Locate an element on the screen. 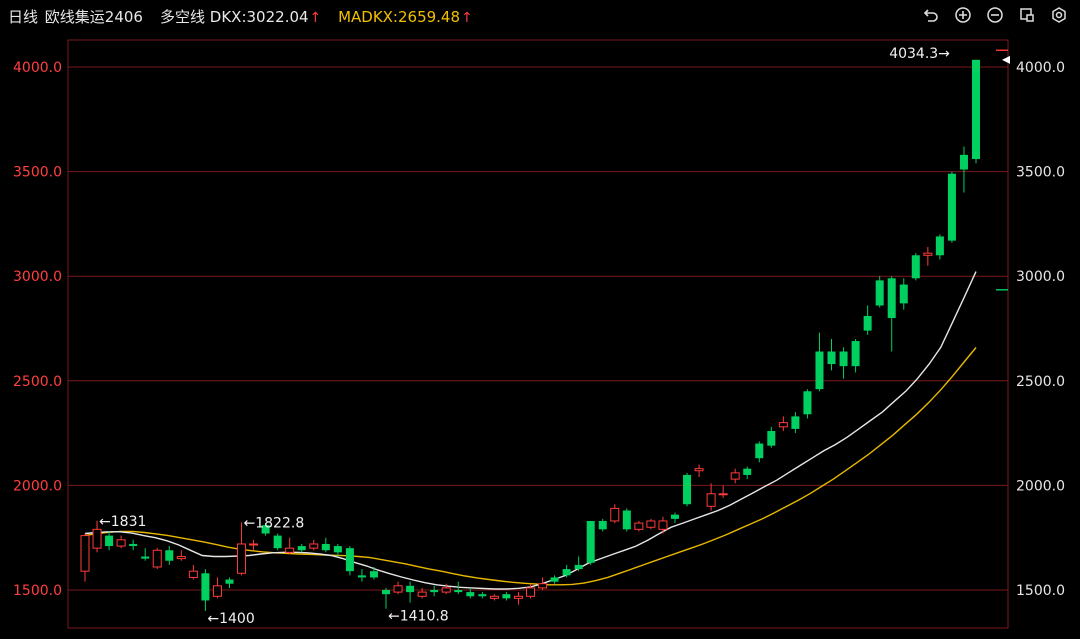  price-annotation: ←1400 is located at coordinates (230, 619).